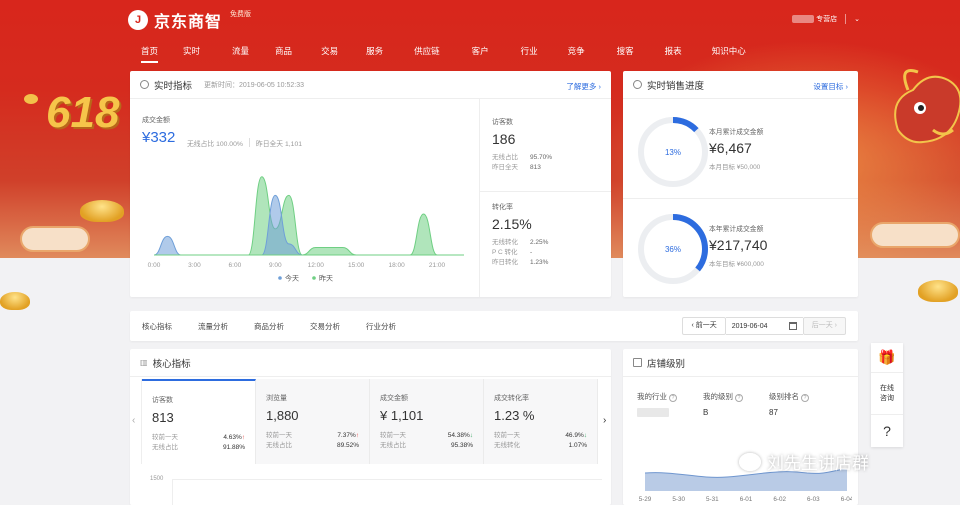 Image resolution: width=960 pixels, height=505 pixels. I want to click on help-button: ?, so click(887, 431).